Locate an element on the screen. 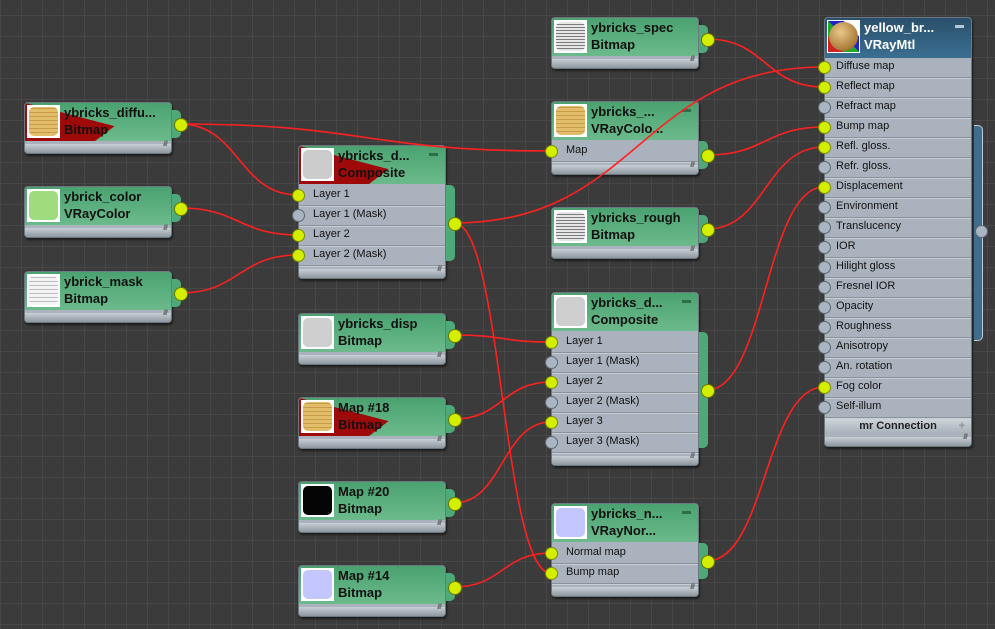 Image resolution: width=995 pixels, height=629 pixels. node-mask: ybrick_mask Bitmap is located at coordinates (102, 297).